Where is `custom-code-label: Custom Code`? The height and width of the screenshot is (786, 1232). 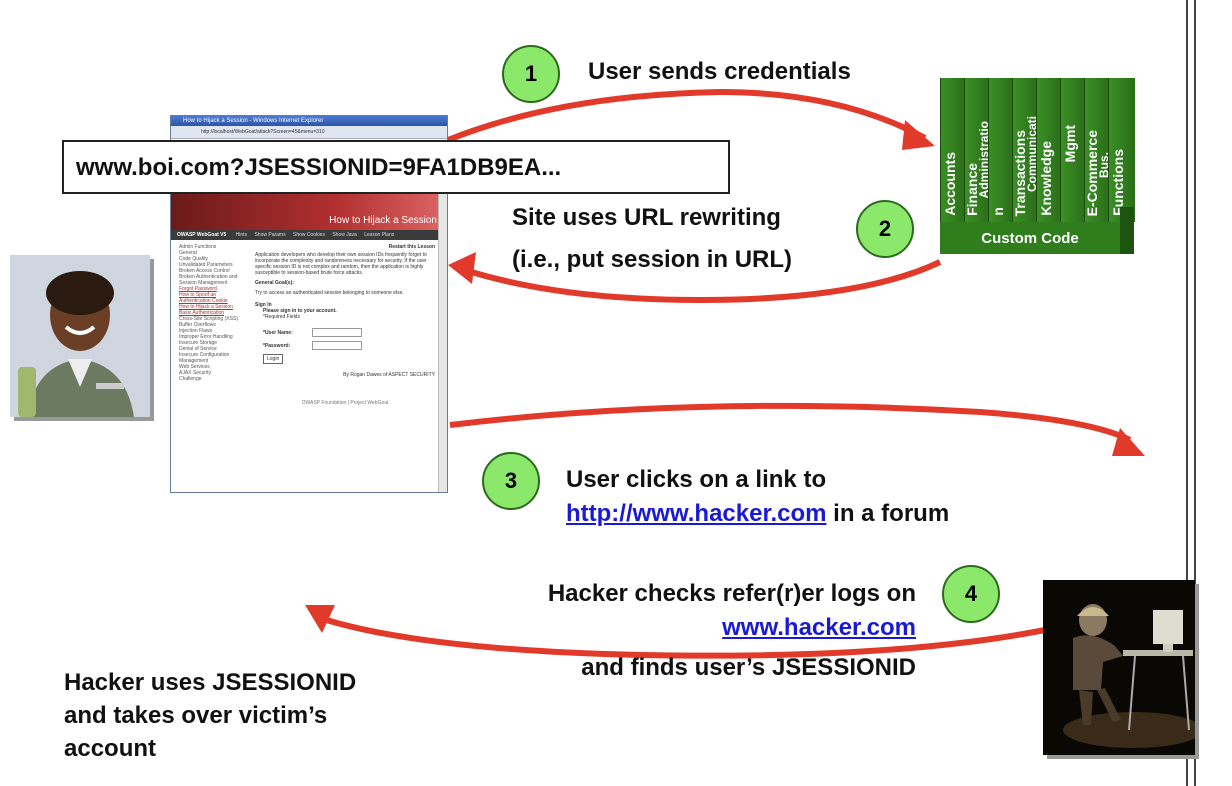
custom-code-label: Custom Code is located at coordinates (1030, 238).